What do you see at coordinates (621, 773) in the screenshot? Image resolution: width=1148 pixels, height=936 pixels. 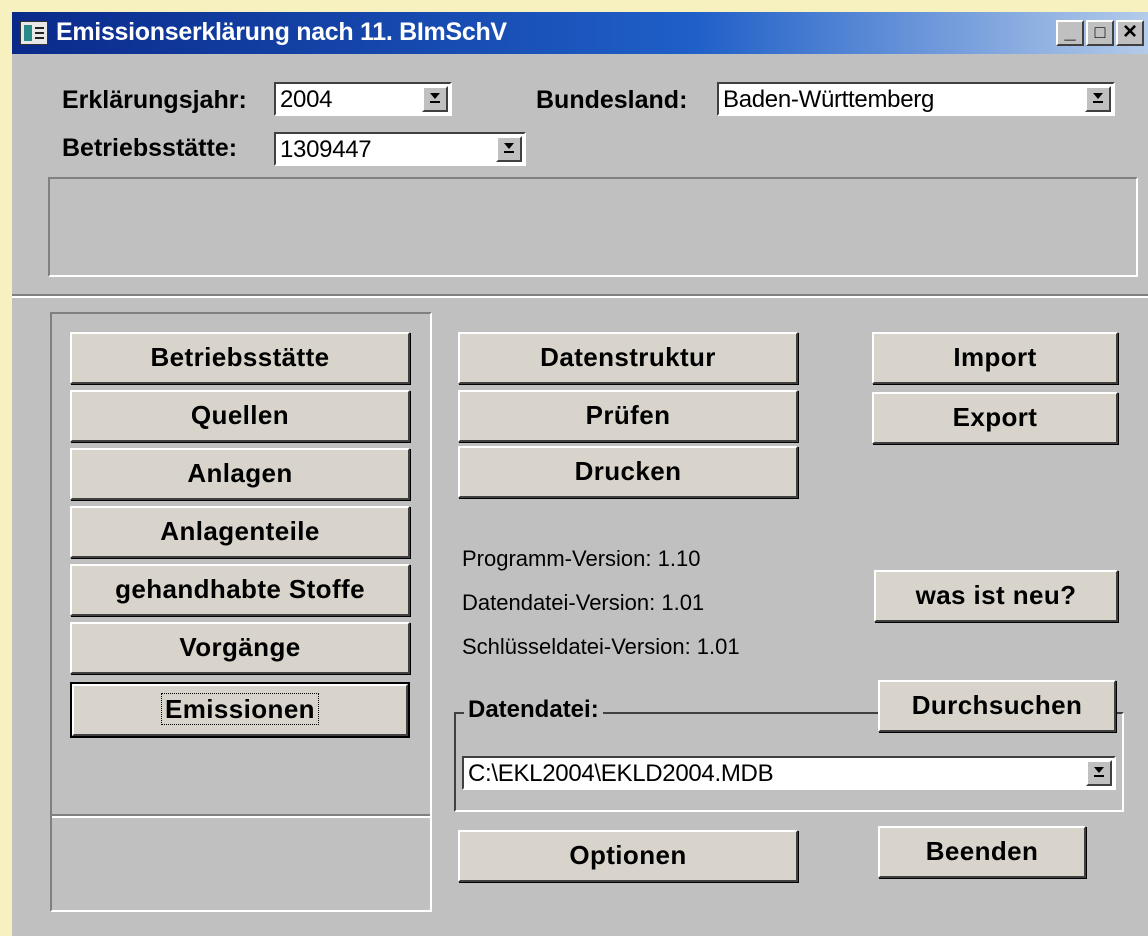 I see `datafile-path: C:\EKL2004\EKLD2004.MDB` at bounding box center [621, 773].